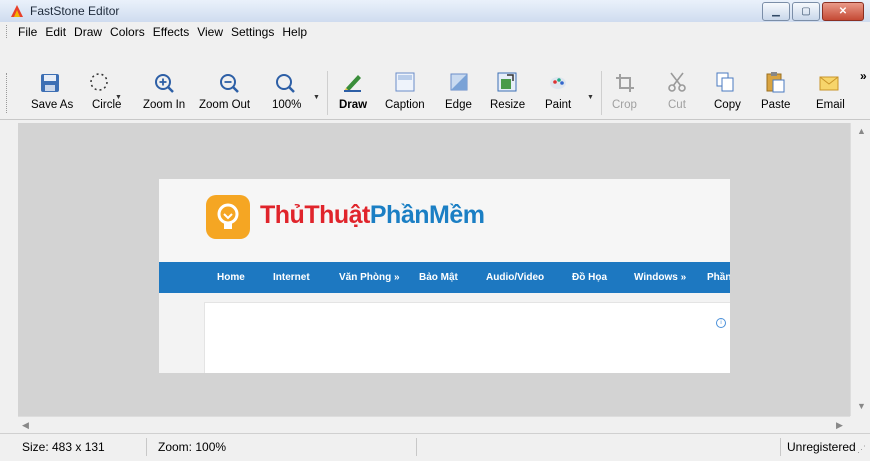 The height and width of the screenshot is (461, 870). Describe the element at coordinates (369, 277) in the screenshot. I see `nav-van-phong: Văn Phòng »` at that location.